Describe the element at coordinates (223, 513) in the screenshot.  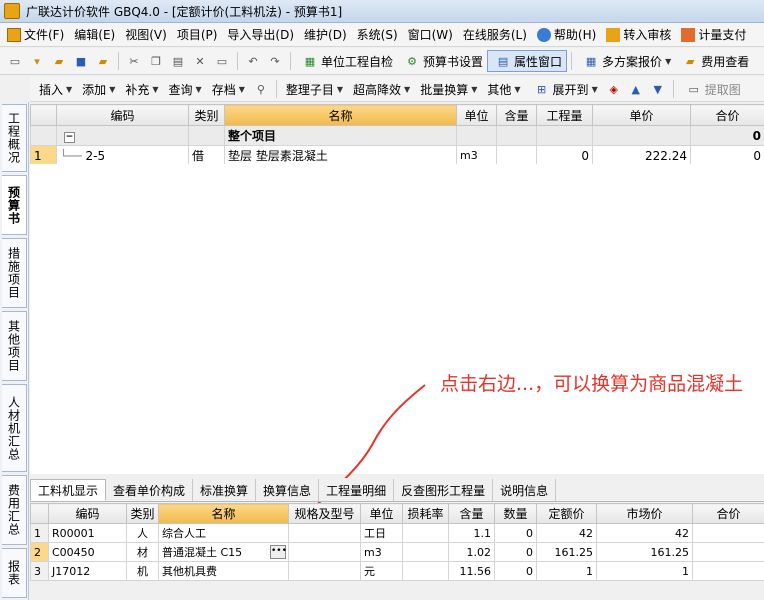
I see `col-header-name: 名称` at that location.